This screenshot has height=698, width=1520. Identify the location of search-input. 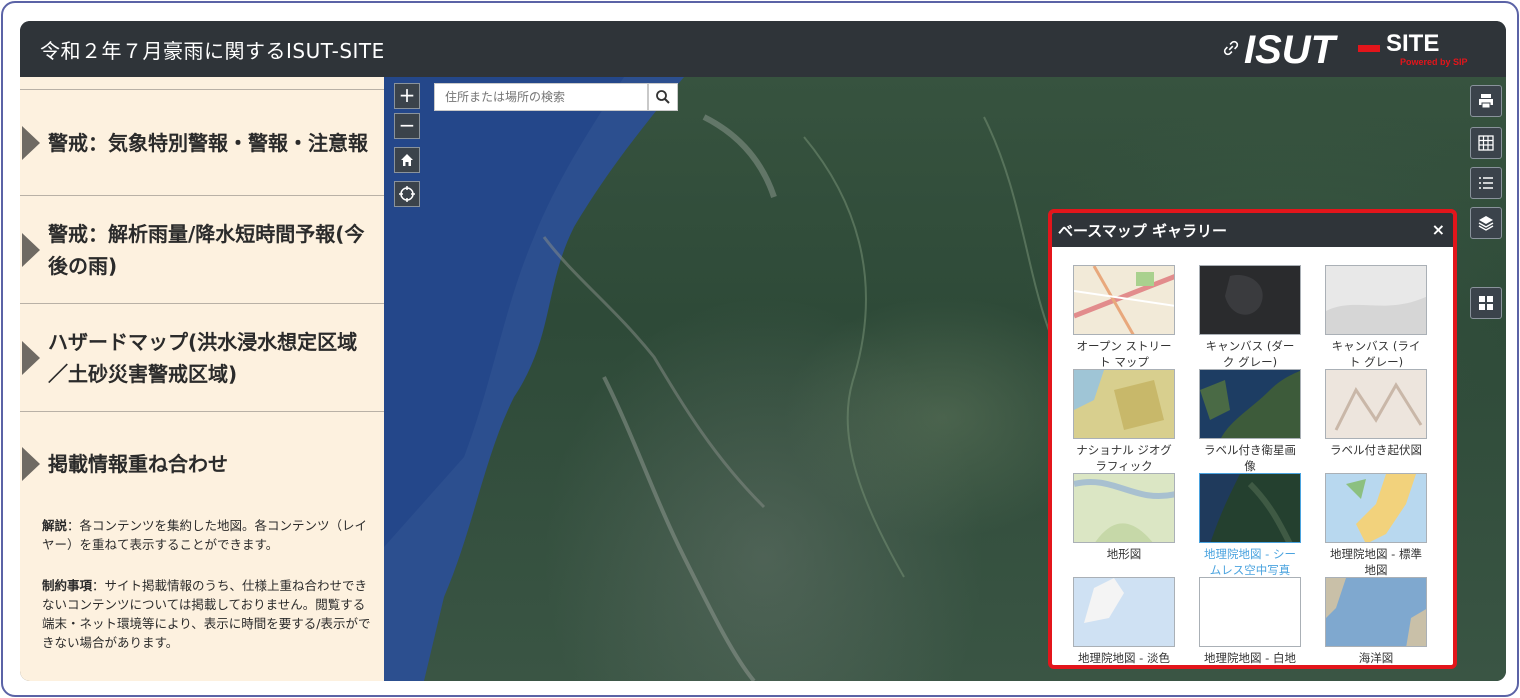
(541, 97).